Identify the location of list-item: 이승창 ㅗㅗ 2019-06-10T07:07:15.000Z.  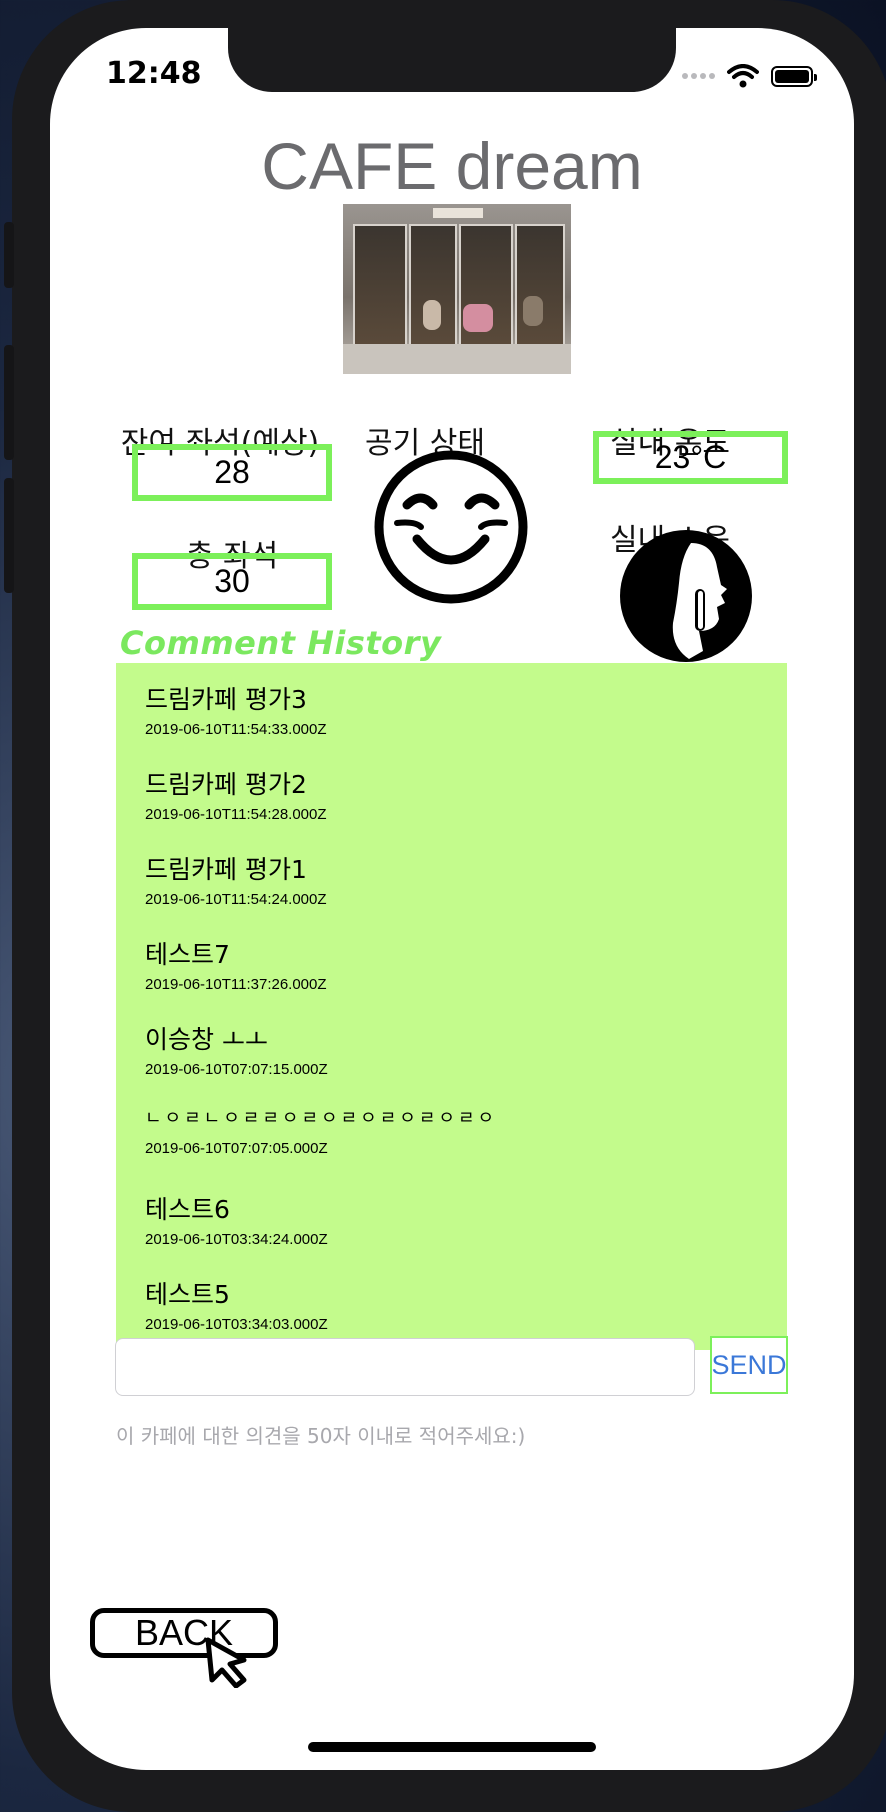
(236, 1051).